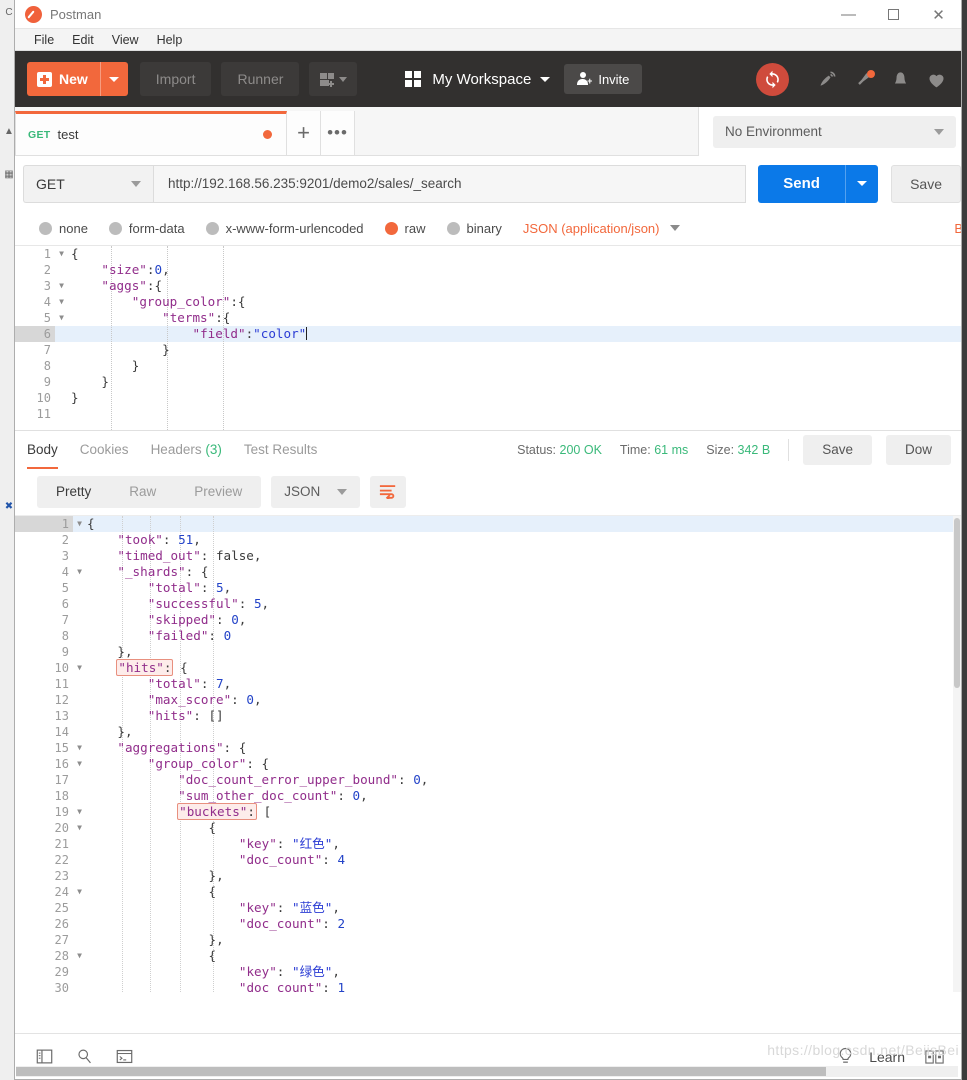 The width and height of the screenshot is (967, 1080). I want to click on satellite-button, so click(828, 79).